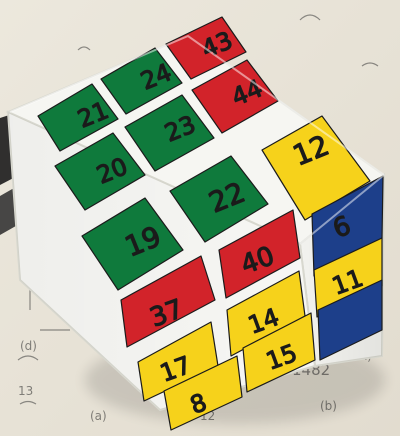 The width and height of the screenshot is (400, 436). I want to click on note-d: (d), so click(28, 346).